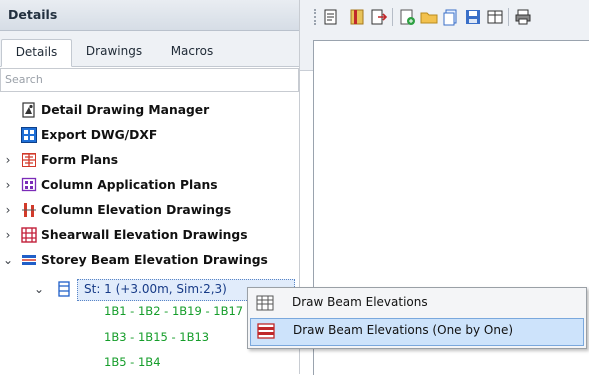  Describe the element at coordinates (379, 17) in the screenshot. I see `export-arrow-icon` at that location.